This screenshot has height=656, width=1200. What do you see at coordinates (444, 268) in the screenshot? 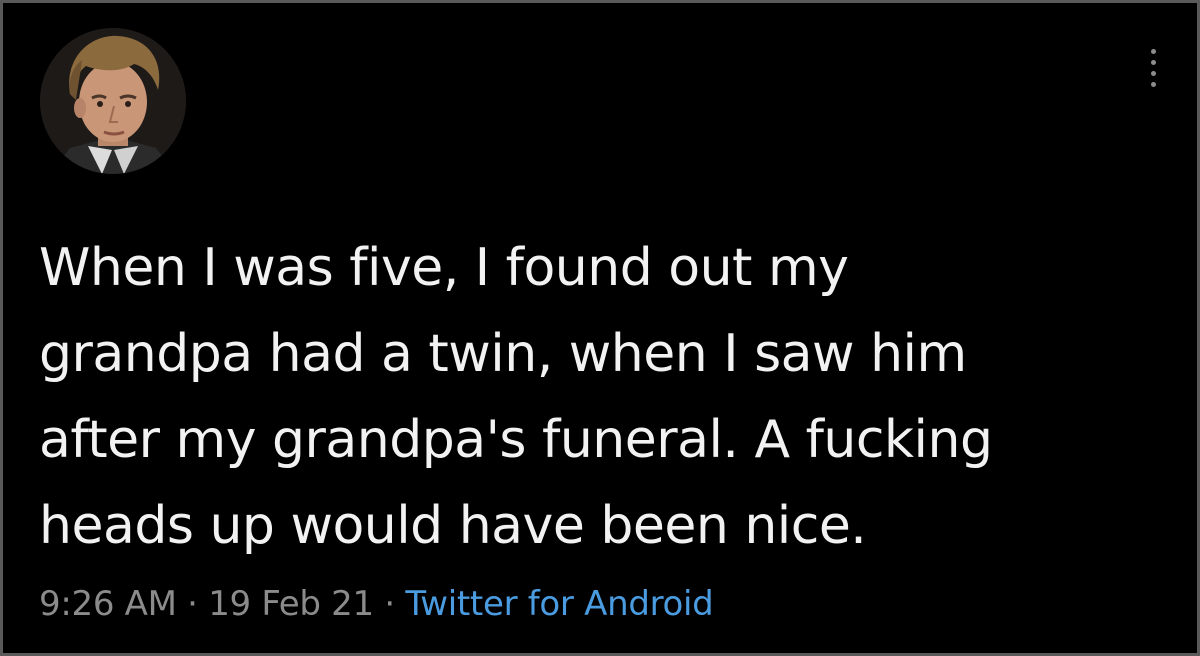
I see `tweet-text-line: When I was five, I found out my` at bounding box center [444, 268].